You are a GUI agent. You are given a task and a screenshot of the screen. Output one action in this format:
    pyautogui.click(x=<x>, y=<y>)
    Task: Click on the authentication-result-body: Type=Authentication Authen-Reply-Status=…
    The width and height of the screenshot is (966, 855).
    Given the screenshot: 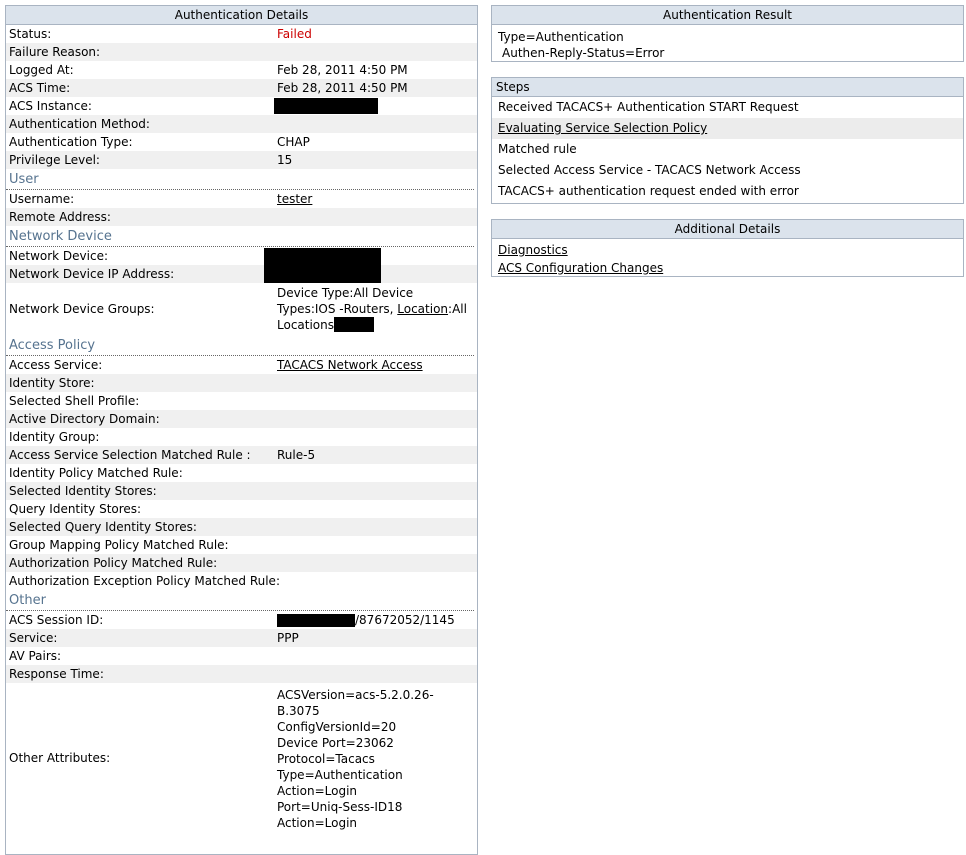 What is the action you would take?
    pyautogui.click(x=727, y=45)
    